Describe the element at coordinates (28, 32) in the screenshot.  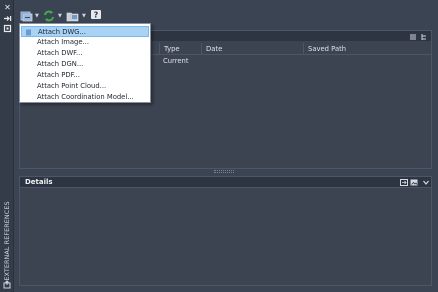
I see `dwg-file-icon` at that location.